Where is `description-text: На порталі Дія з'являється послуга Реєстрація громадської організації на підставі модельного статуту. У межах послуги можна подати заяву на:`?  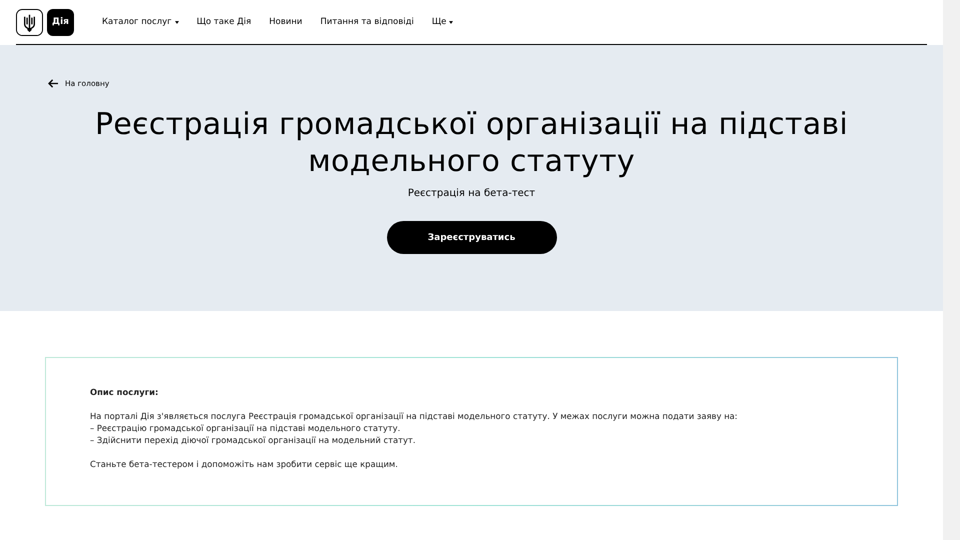 description-text: На порталі Дія з'являється послуга Реєстрація громадської організації на підставі модельного статуту. У межах послуги можна подати заяву на: is located at coordinates (414, 416).